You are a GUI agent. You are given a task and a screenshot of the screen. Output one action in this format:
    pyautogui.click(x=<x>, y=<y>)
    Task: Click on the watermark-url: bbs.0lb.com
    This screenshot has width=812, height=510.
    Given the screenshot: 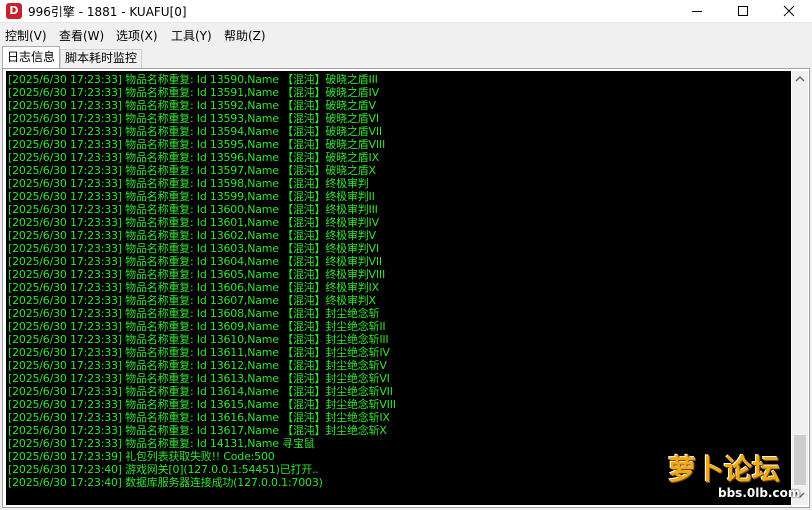 What is the action you would take?
    pyautogui.click(x=759, y=493)
    